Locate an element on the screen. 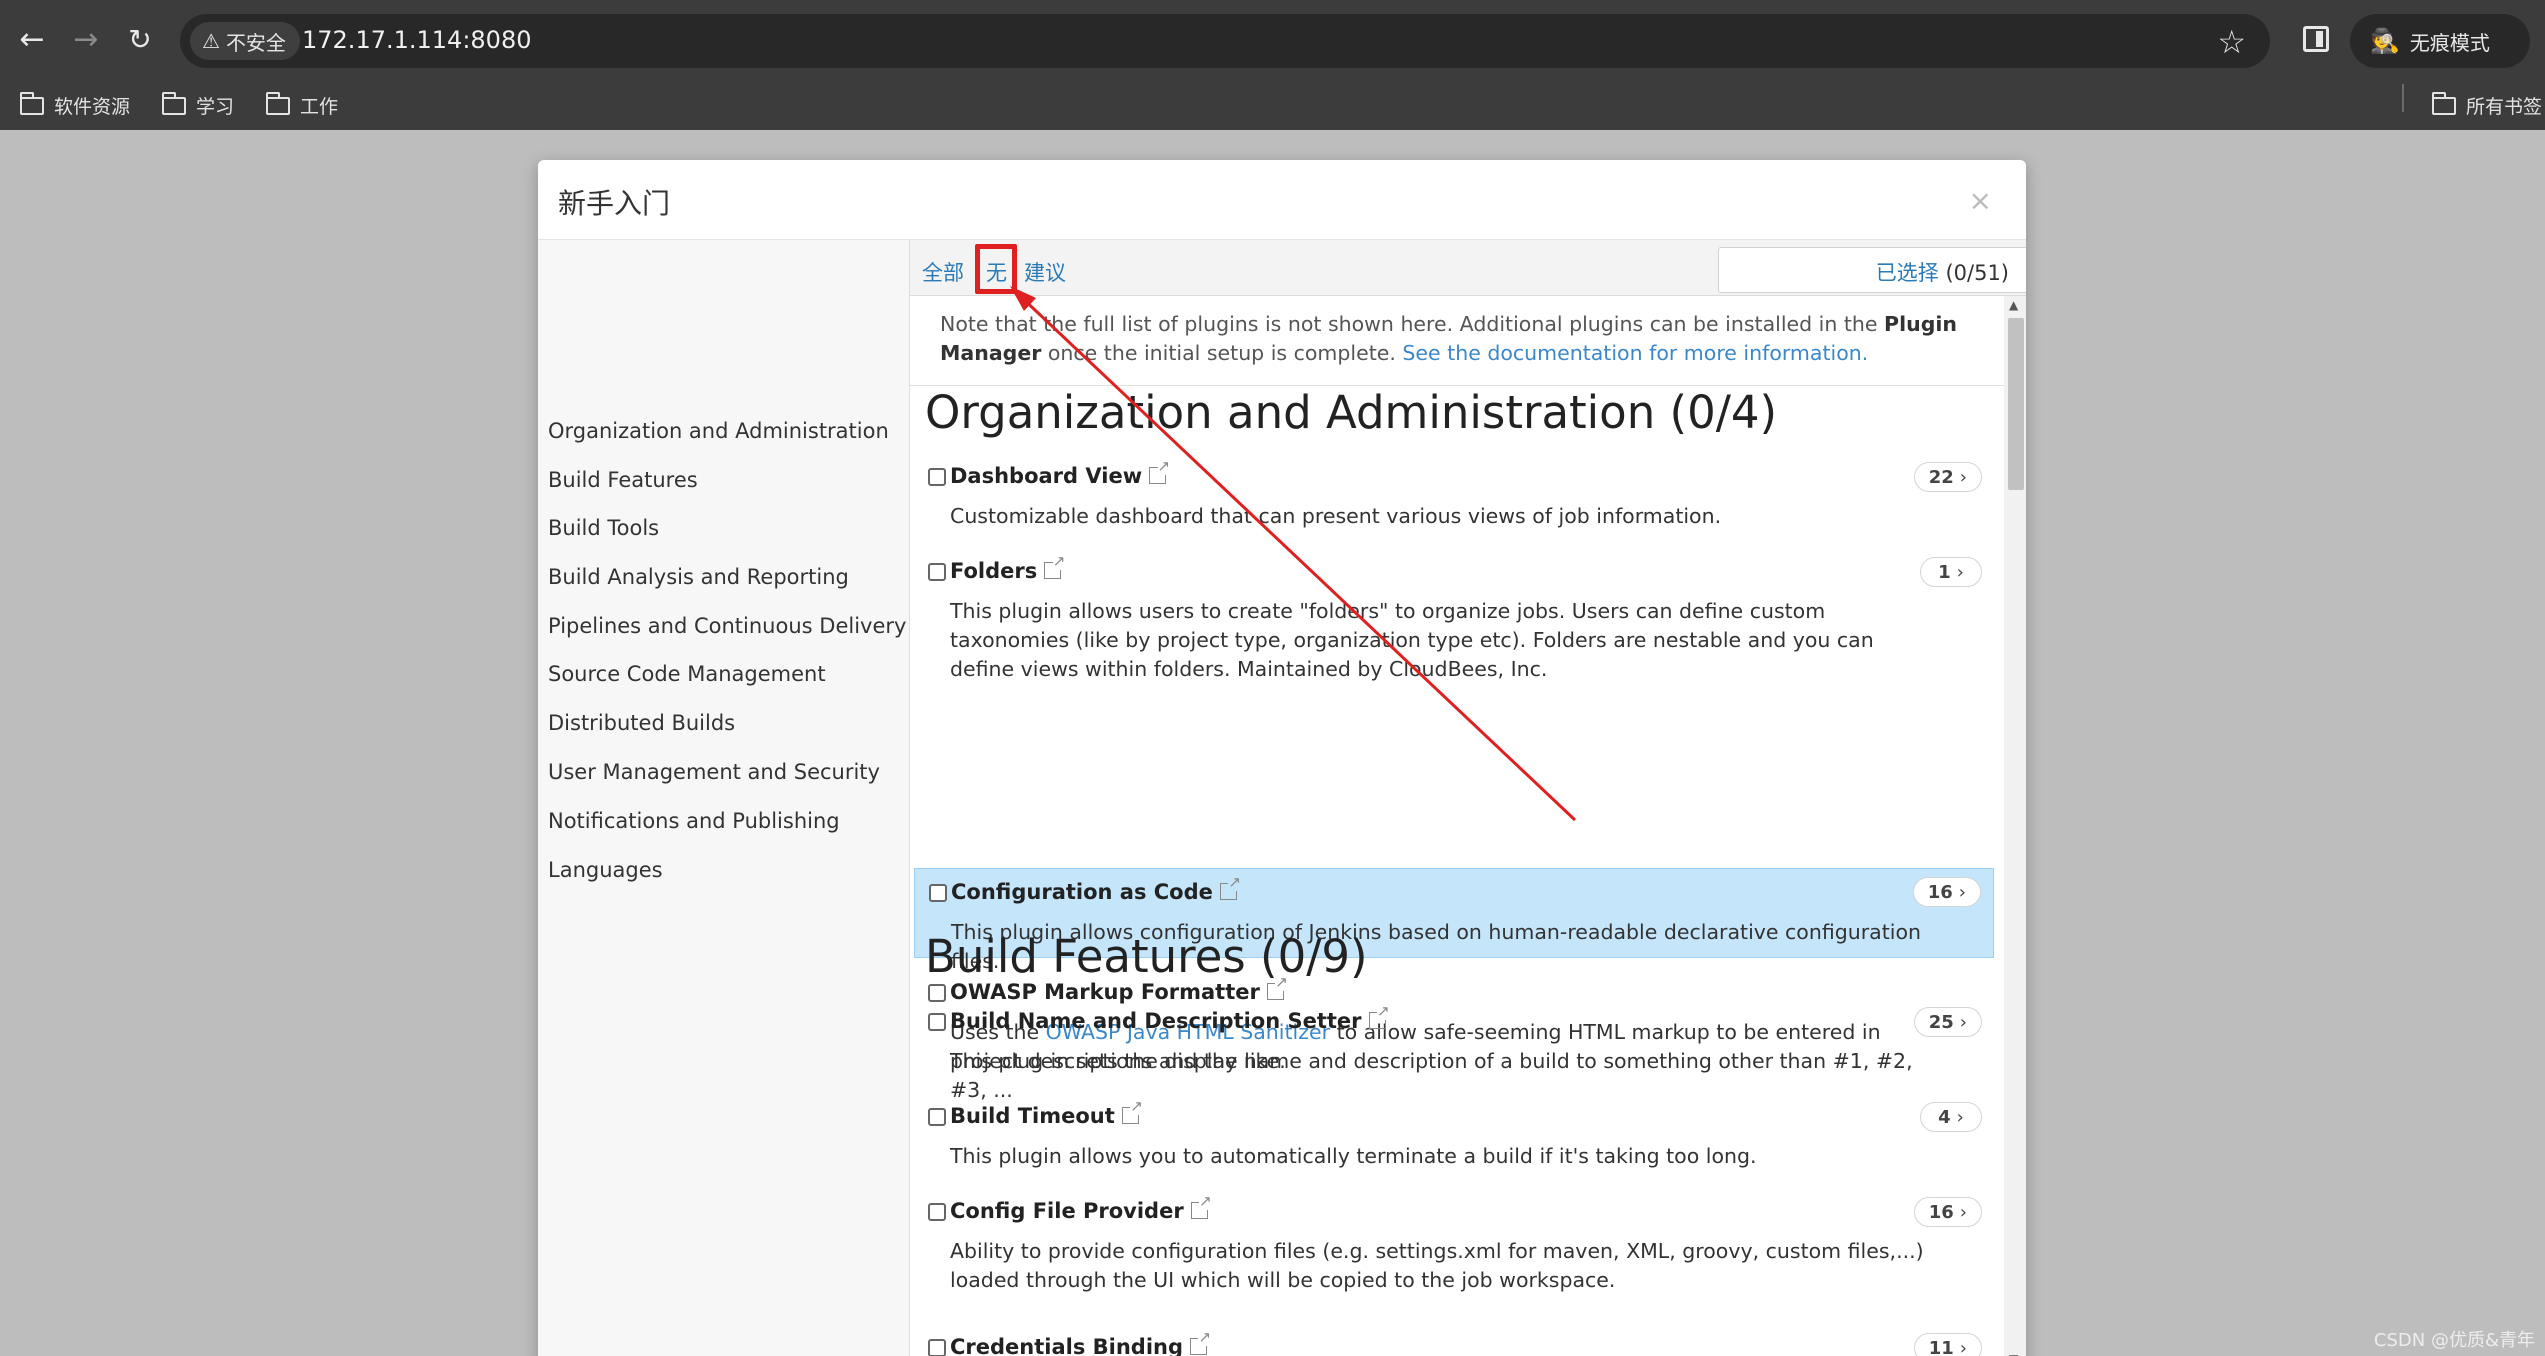 The image size is (2545, 1356). section-title: Build Features (0/9) is located at coordinates (1146, 956).